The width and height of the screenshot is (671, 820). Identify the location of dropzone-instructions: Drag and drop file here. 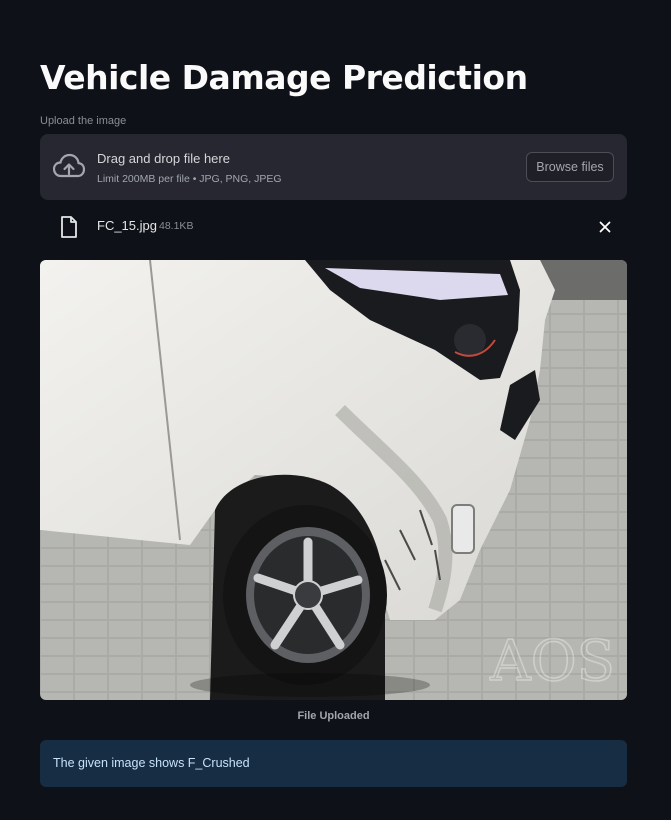
(163, 158).